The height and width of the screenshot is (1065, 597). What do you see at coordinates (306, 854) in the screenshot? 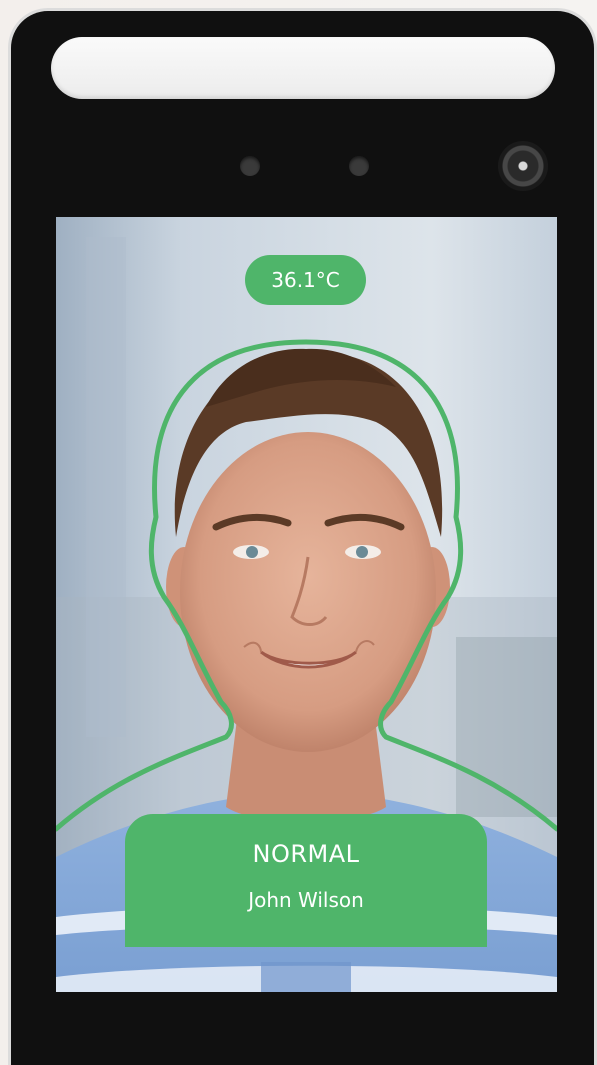
I see `status-label: NORMAL` at bounding box center [306, 854].